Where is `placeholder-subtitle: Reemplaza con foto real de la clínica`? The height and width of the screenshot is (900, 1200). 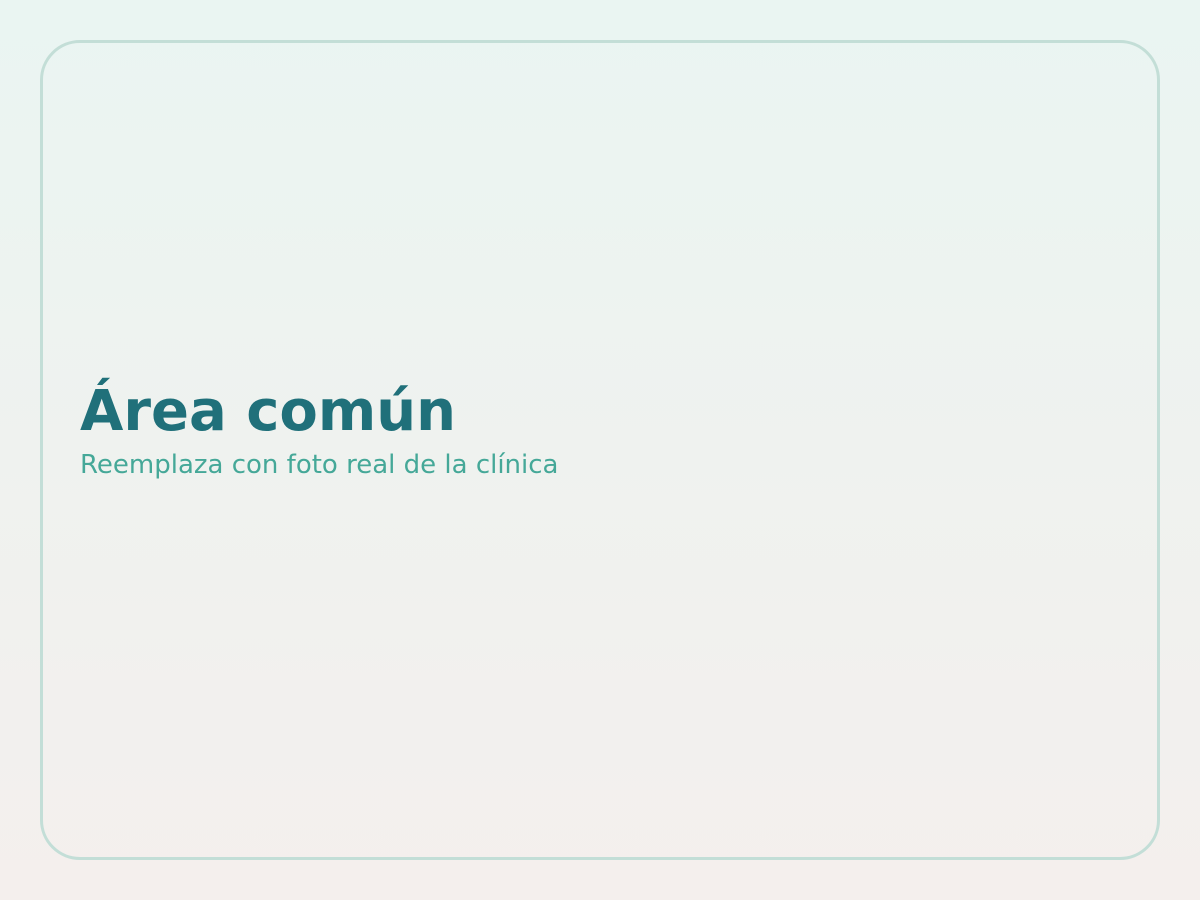
placeholder-subtitle: Reemplaza con foto real de la clínica is located at coordinates (319, 465).